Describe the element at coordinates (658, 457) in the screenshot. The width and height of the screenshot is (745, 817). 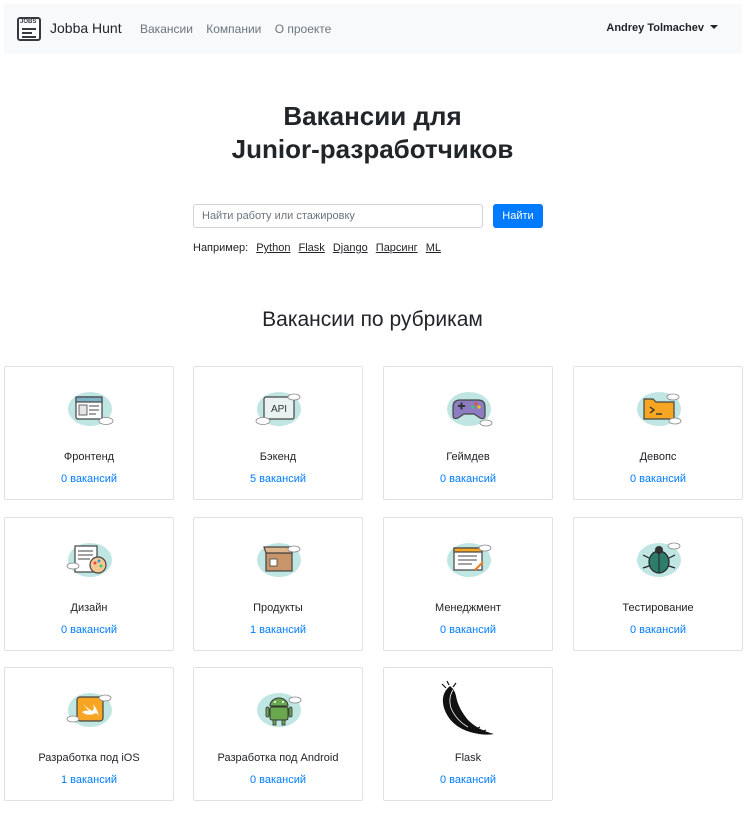
I see `card-title: Девопс` at that location.